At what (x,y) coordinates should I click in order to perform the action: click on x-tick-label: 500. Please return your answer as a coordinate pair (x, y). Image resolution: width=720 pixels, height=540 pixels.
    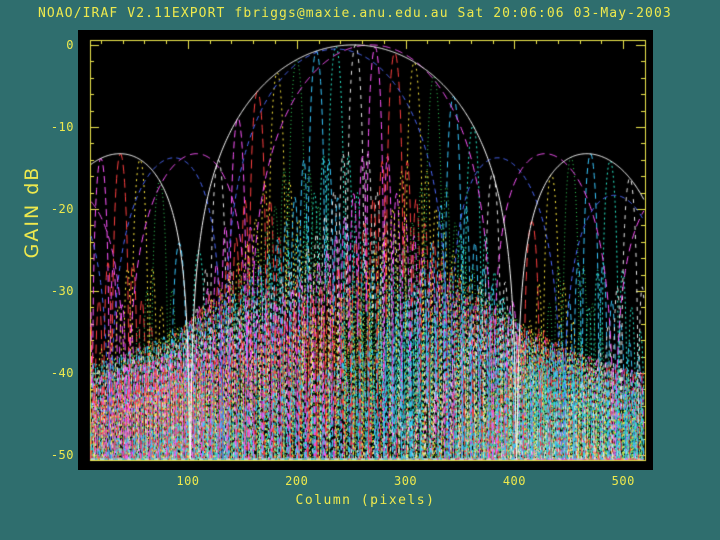
    Looking at the image, I should click on (623, 481).